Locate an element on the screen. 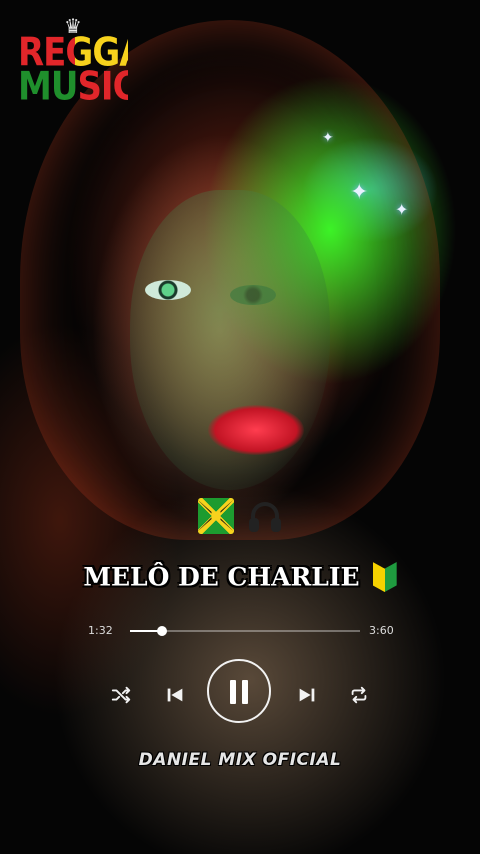 The width and height of the screenshot is (480, 854). next-button is located at coordinates (307, 695).